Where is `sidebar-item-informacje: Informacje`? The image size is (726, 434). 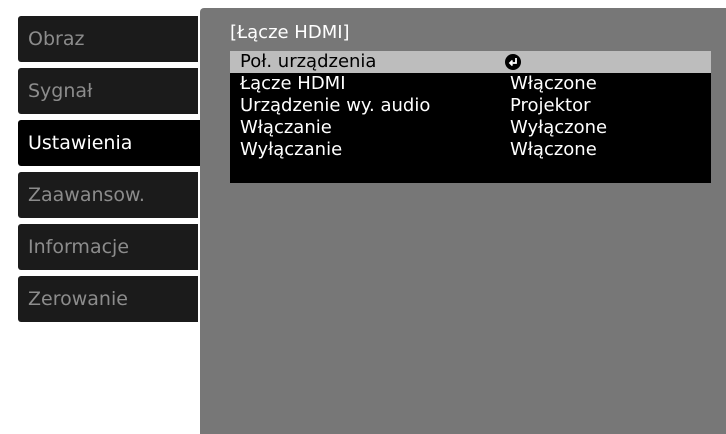
sidebar-item-informacje: Informacje is located at coordinates (108, 247).